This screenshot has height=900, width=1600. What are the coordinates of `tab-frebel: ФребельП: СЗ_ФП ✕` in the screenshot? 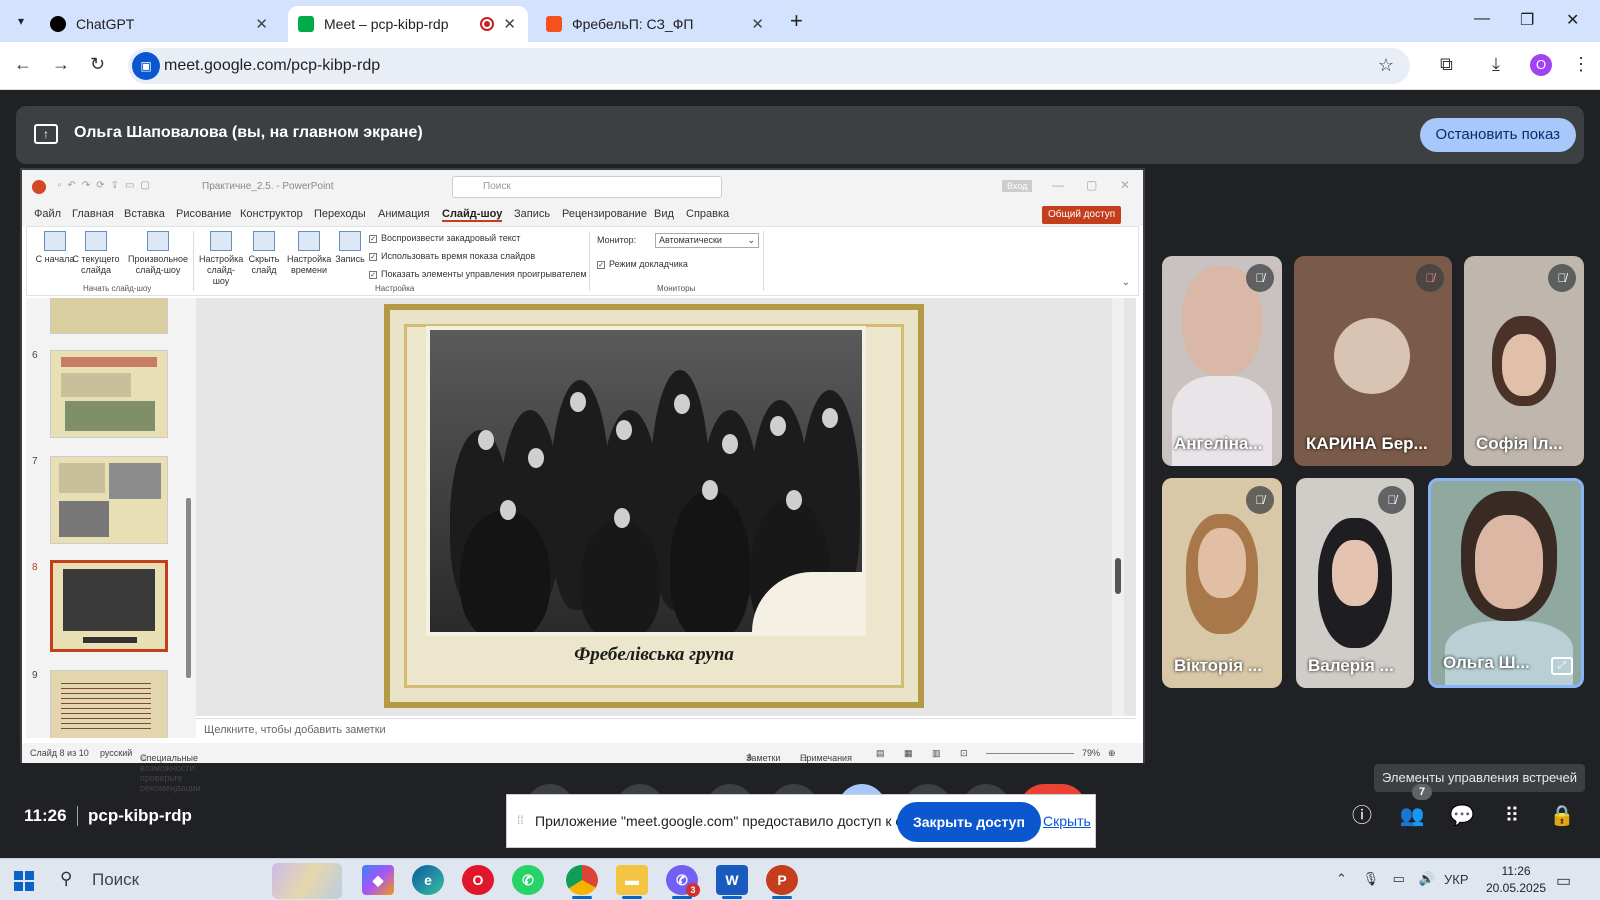 It's located at (656, 24).